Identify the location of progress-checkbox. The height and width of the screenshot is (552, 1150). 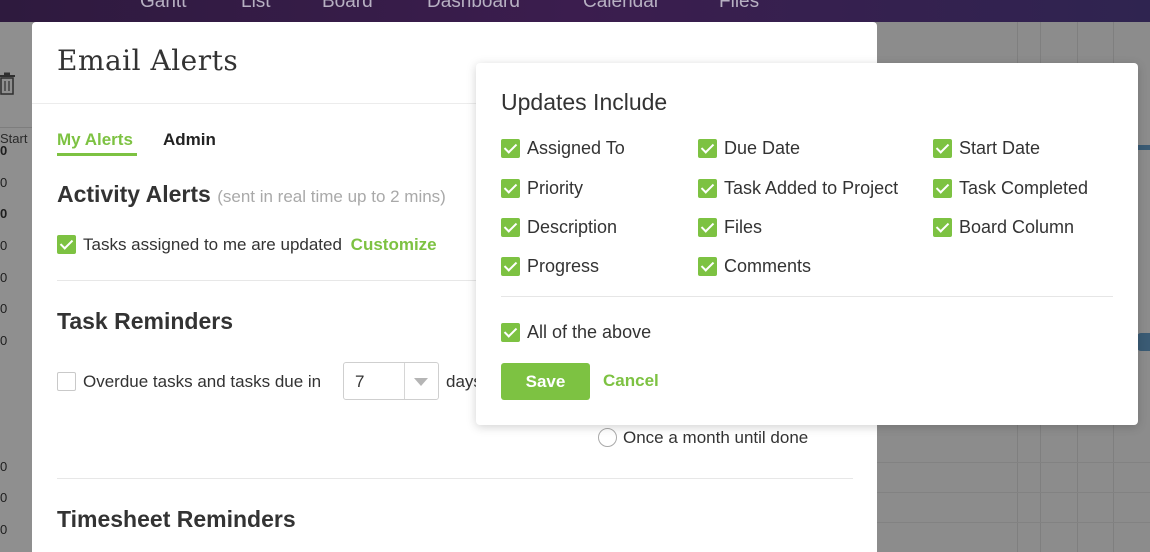
(510, 266).